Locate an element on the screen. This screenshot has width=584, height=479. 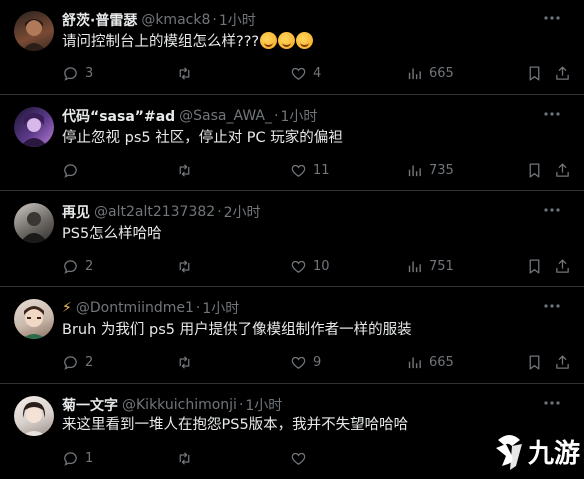
user-handle: @Sasa_AWA_ is located at coordinates (225, 116).